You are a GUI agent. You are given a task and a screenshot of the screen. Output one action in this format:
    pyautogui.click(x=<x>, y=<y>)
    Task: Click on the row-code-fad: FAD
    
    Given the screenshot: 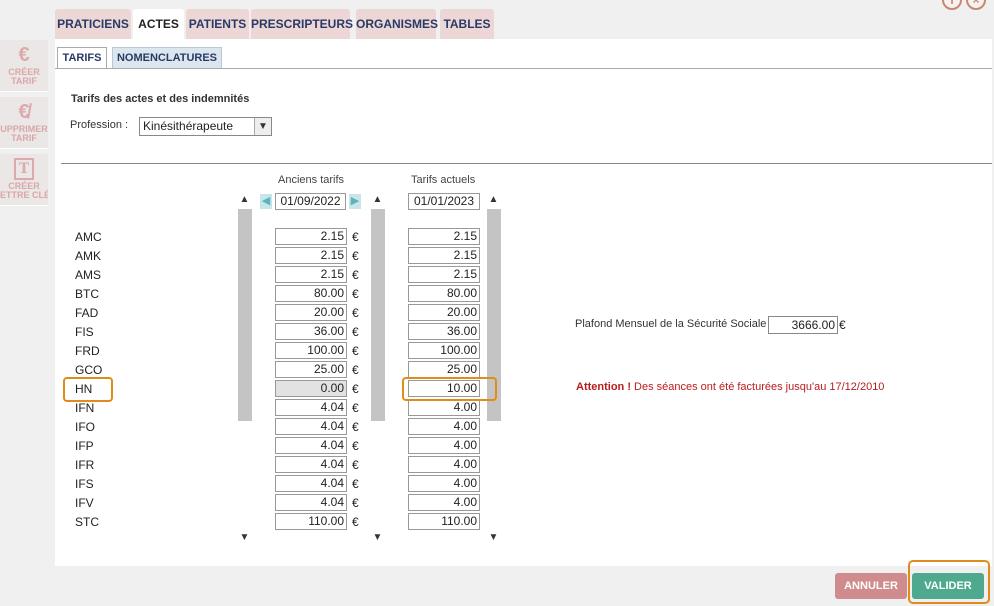 What is the action you would take?
    pyautogui.click(x=87, y=313)
    